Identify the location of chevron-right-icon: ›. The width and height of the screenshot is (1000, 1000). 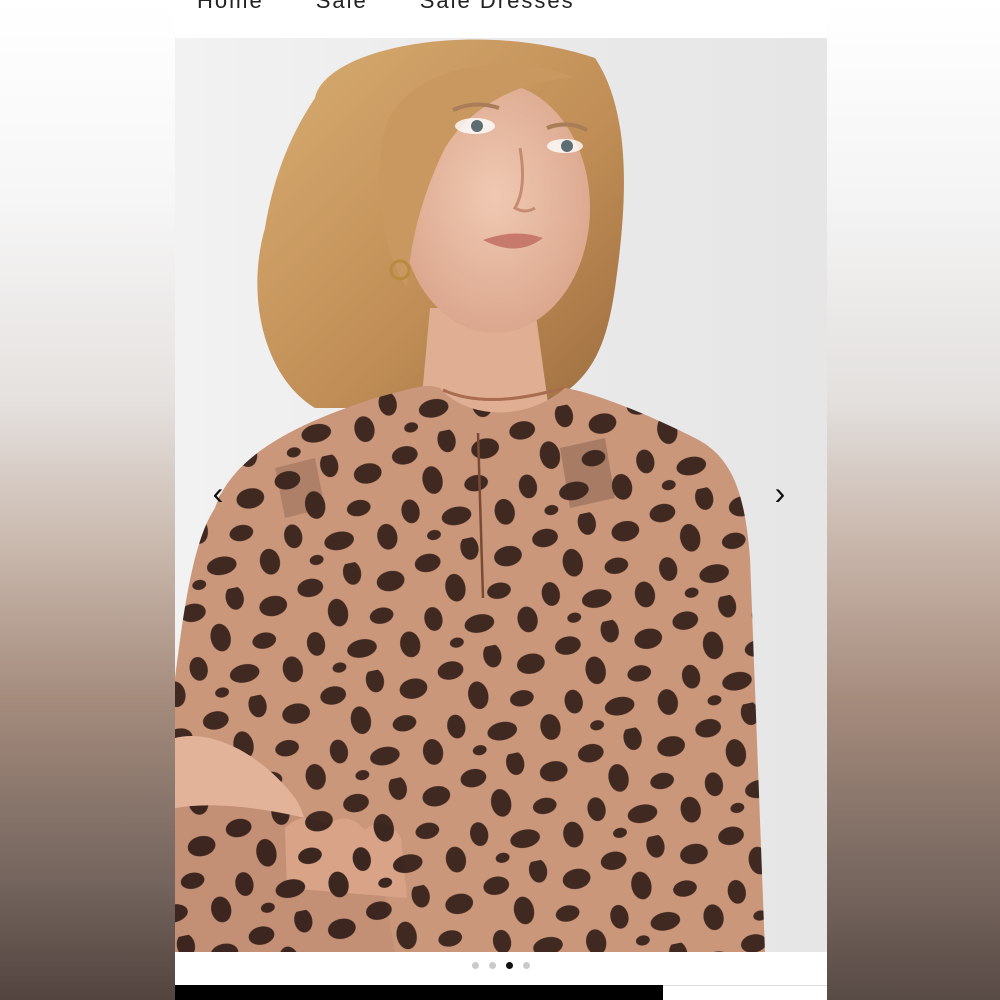
(780, 493).